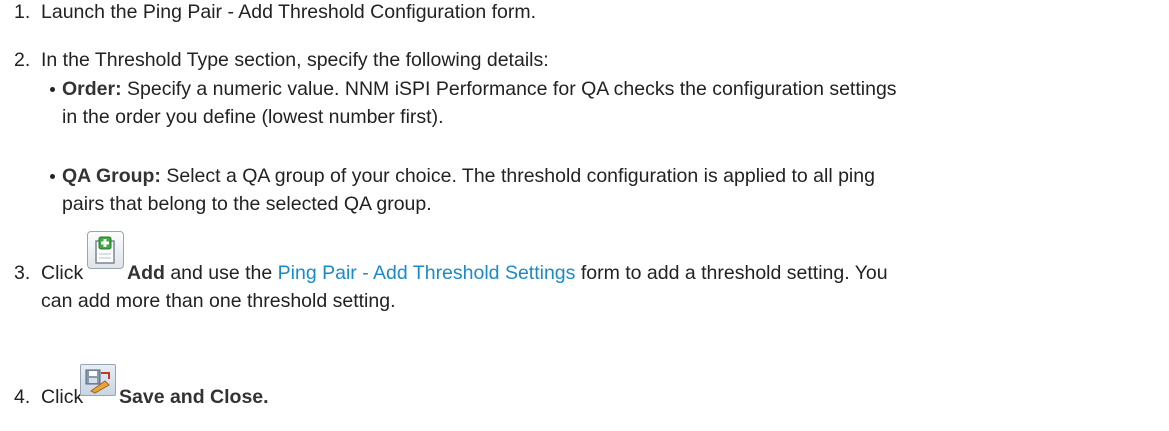 This screenshot has width=1169, height=431. Describe the element at coordinates (221, 273) in the screenshot. I see `step-3-mid: and use the` at that location.